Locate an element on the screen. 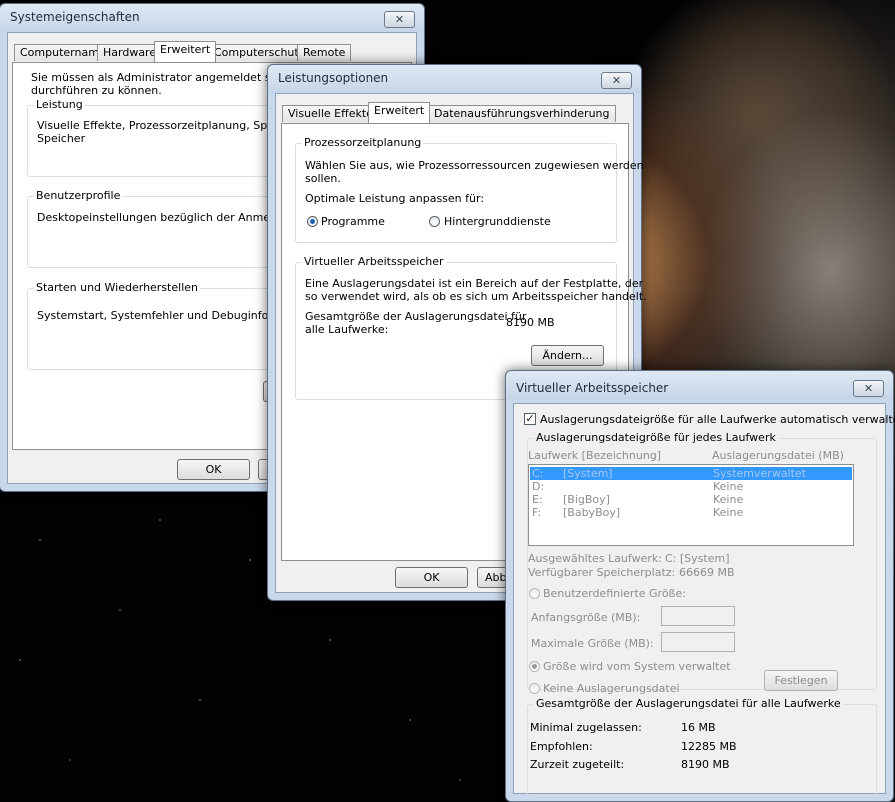  window-title: Systemeigenschaften is located at coordinates (75, 17).